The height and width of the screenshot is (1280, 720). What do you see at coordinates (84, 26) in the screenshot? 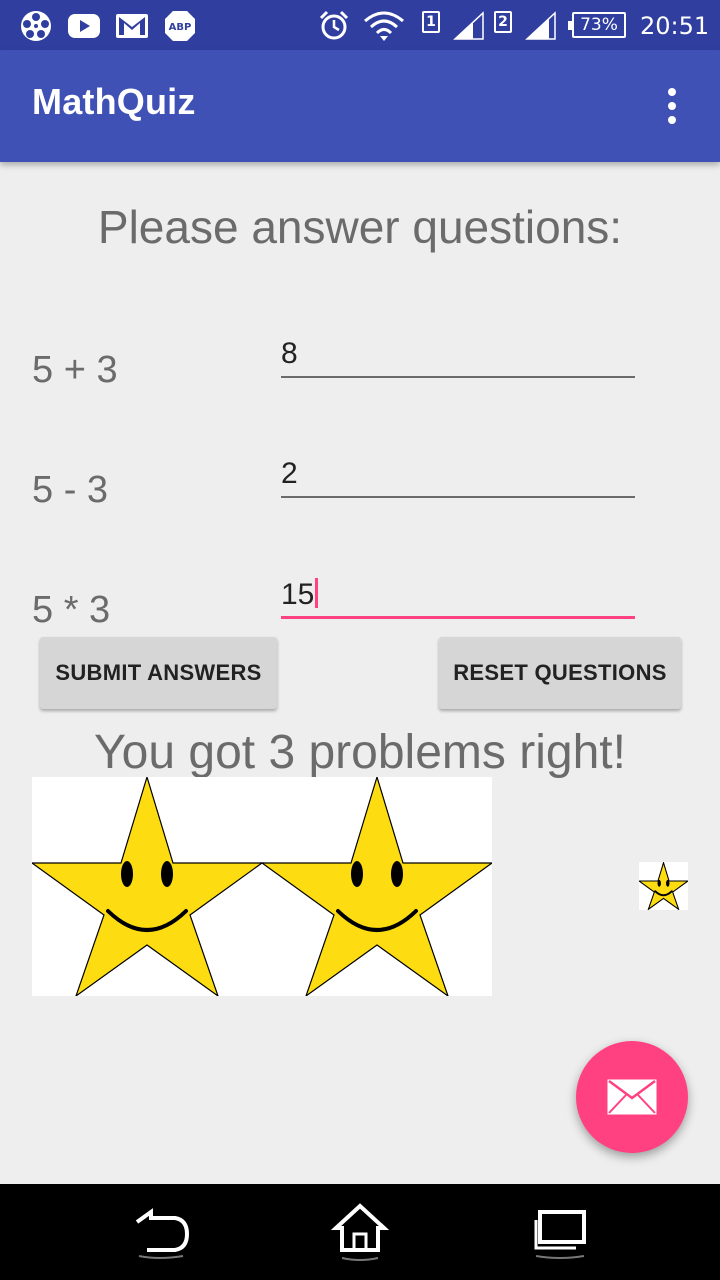
I see `youtube-icon` at bounding box center [84, 26].